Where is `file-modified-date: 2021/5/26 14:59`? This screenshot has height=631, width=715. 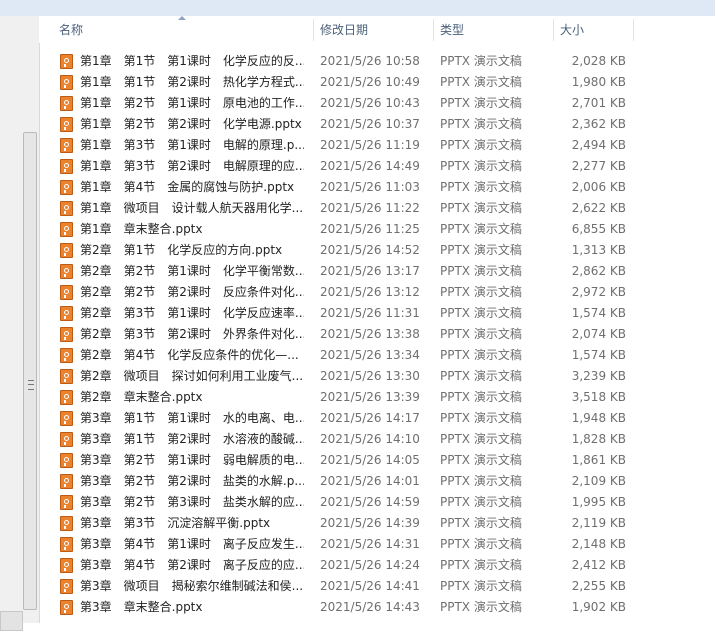
file-modified-date: 2021/5/26 14:59 is located at coordinates (370, 502).